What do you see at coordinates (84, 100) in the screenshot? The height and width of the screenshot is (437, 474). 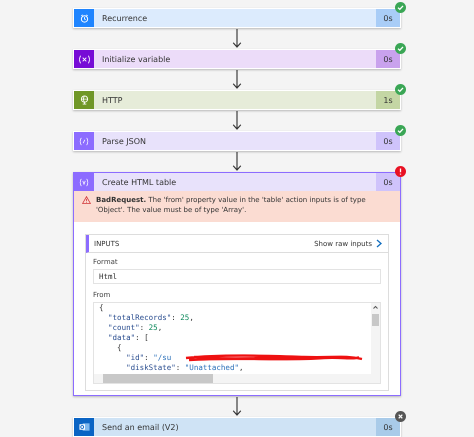 I see `globe-icon` at bounding box center [84, 100].